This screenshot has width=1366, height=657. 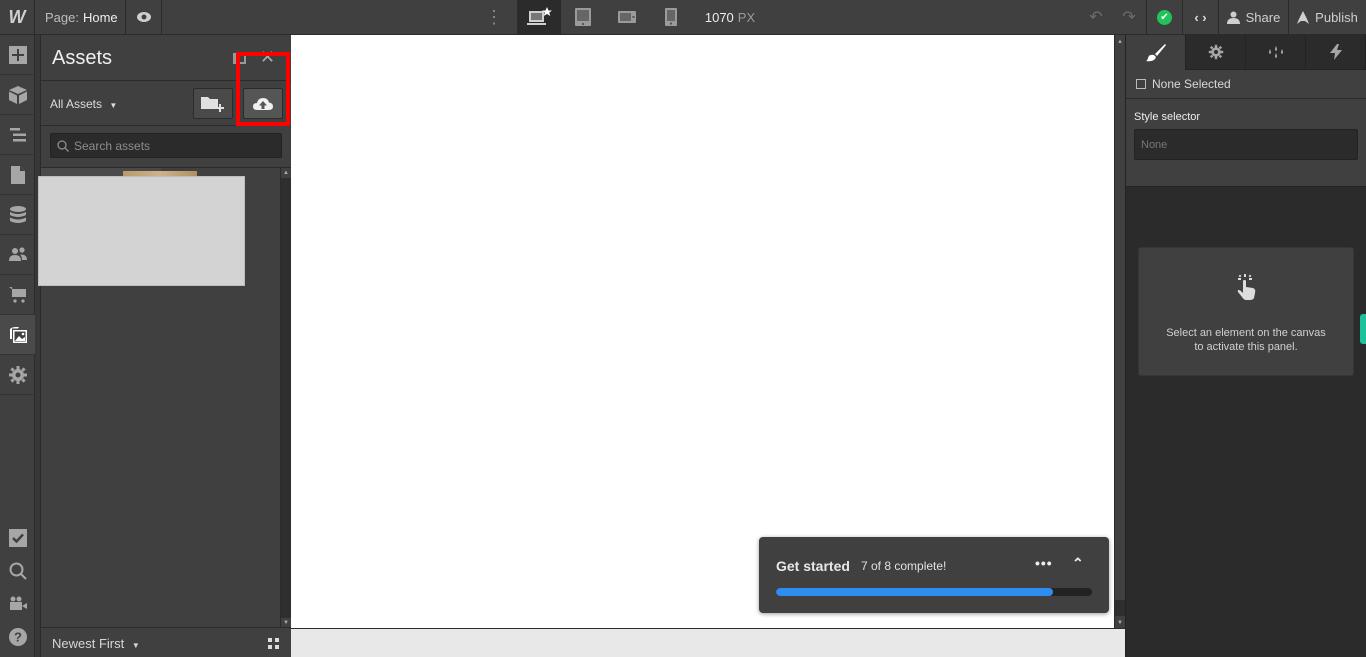 I want to click on database-icon, so click(x=17, y=214).